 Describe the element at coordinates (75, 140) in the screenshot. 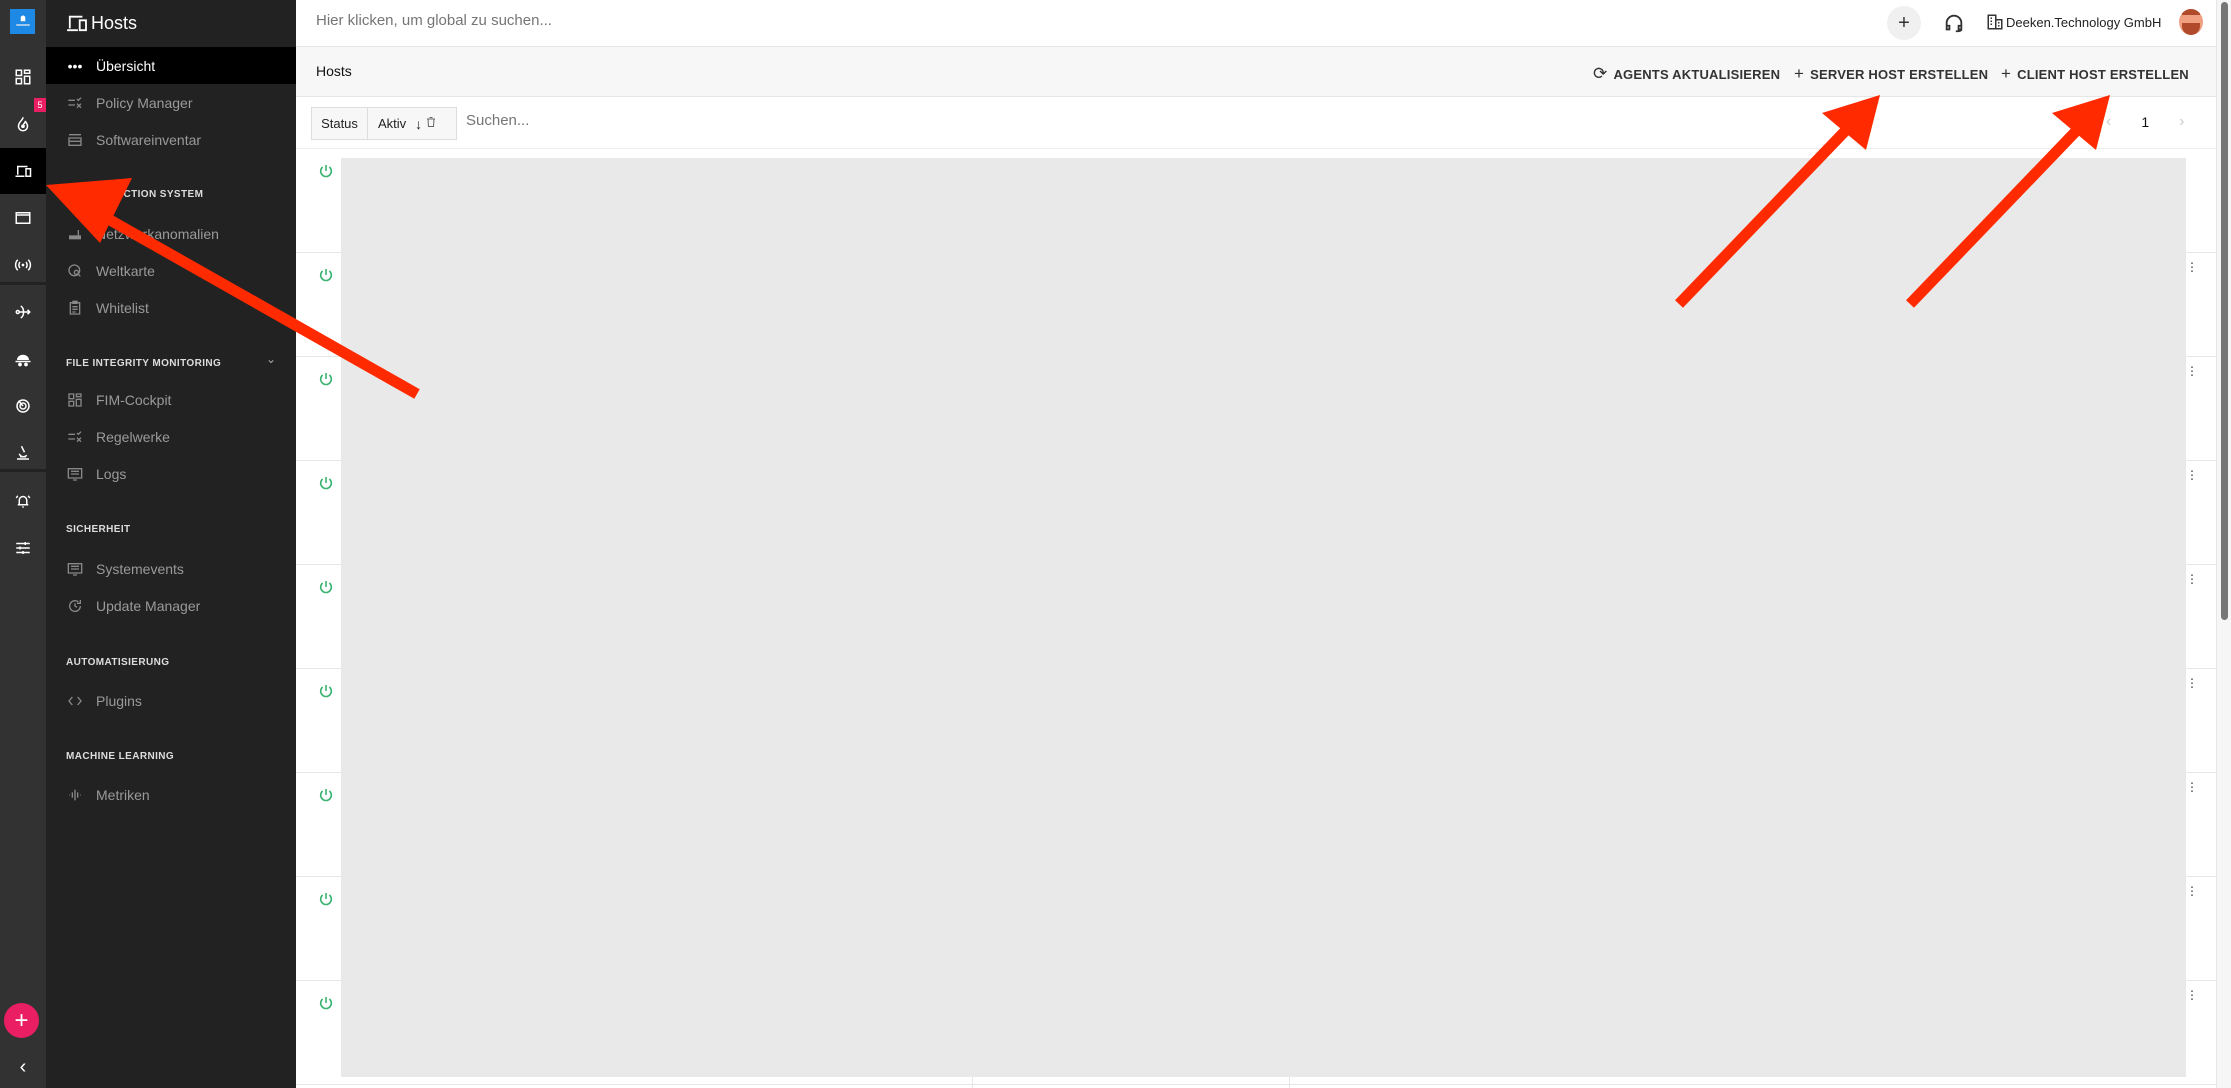

I see `store-icon` at that location.